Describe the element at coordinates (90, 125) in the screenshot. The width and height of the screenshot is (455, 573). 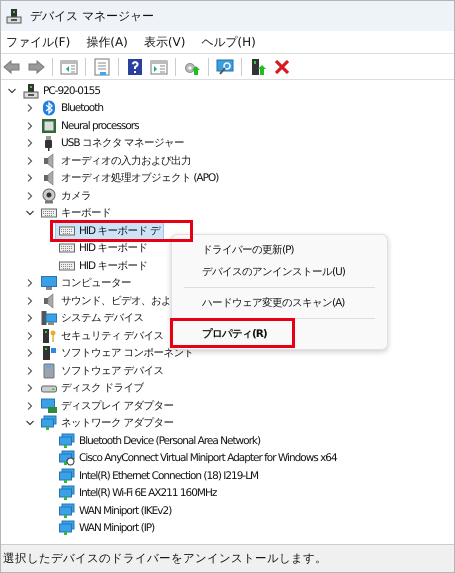
I see `tree-item: Neural processors` at that location.